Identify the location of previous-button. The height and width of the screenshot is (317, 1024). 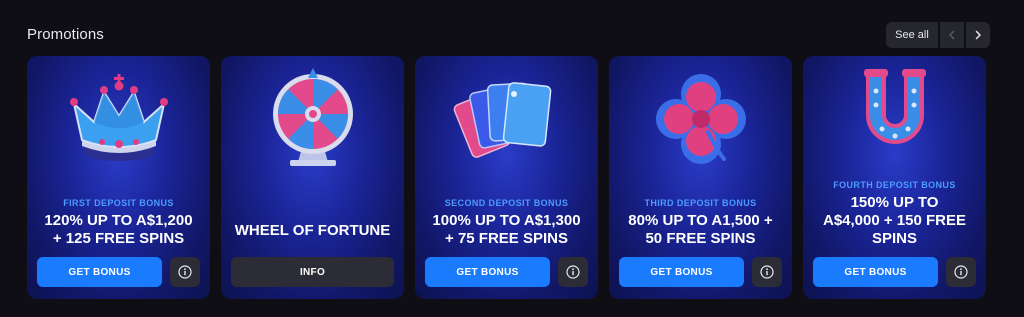
(952, 35).